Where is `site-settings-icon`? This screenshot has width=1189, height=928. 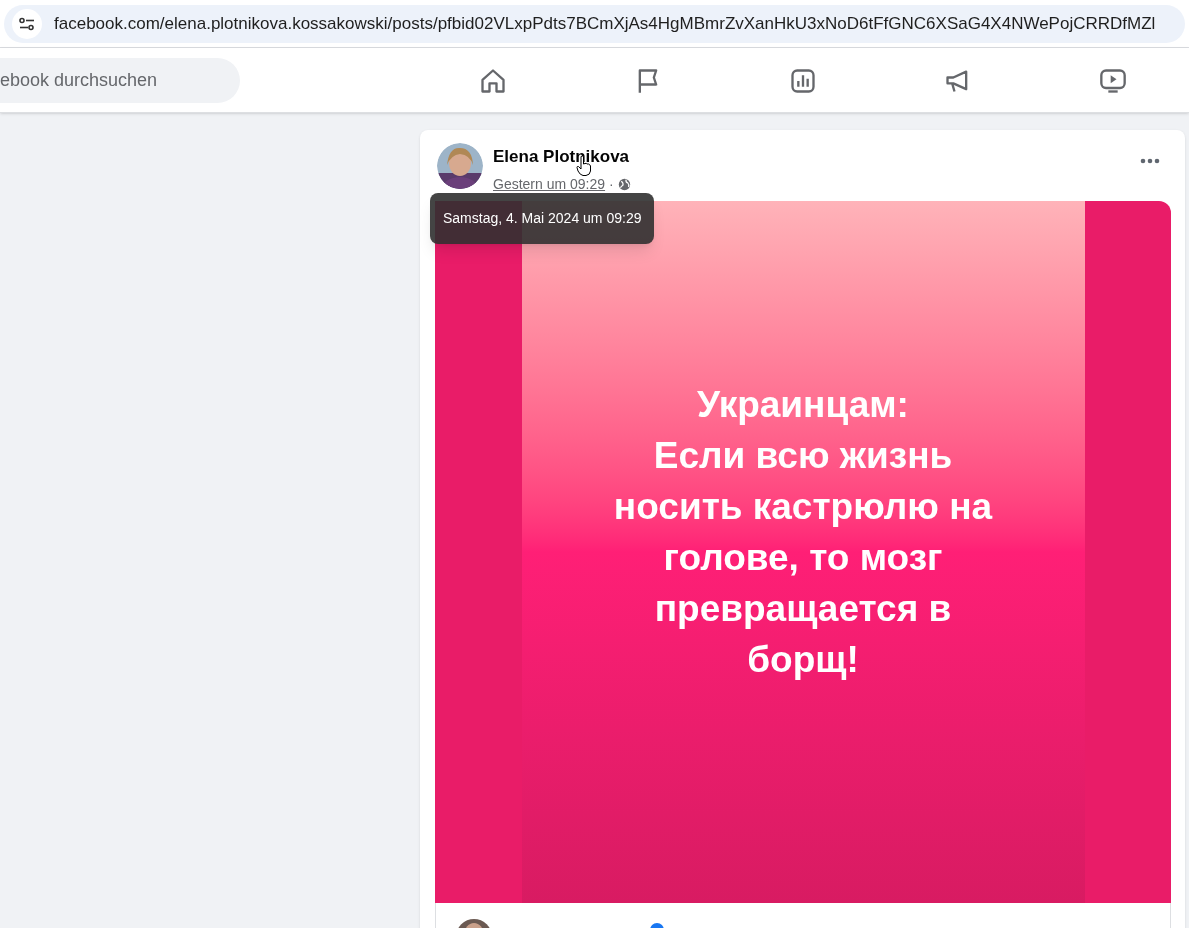
site-settings-icon is located at coordinates (27, 23).